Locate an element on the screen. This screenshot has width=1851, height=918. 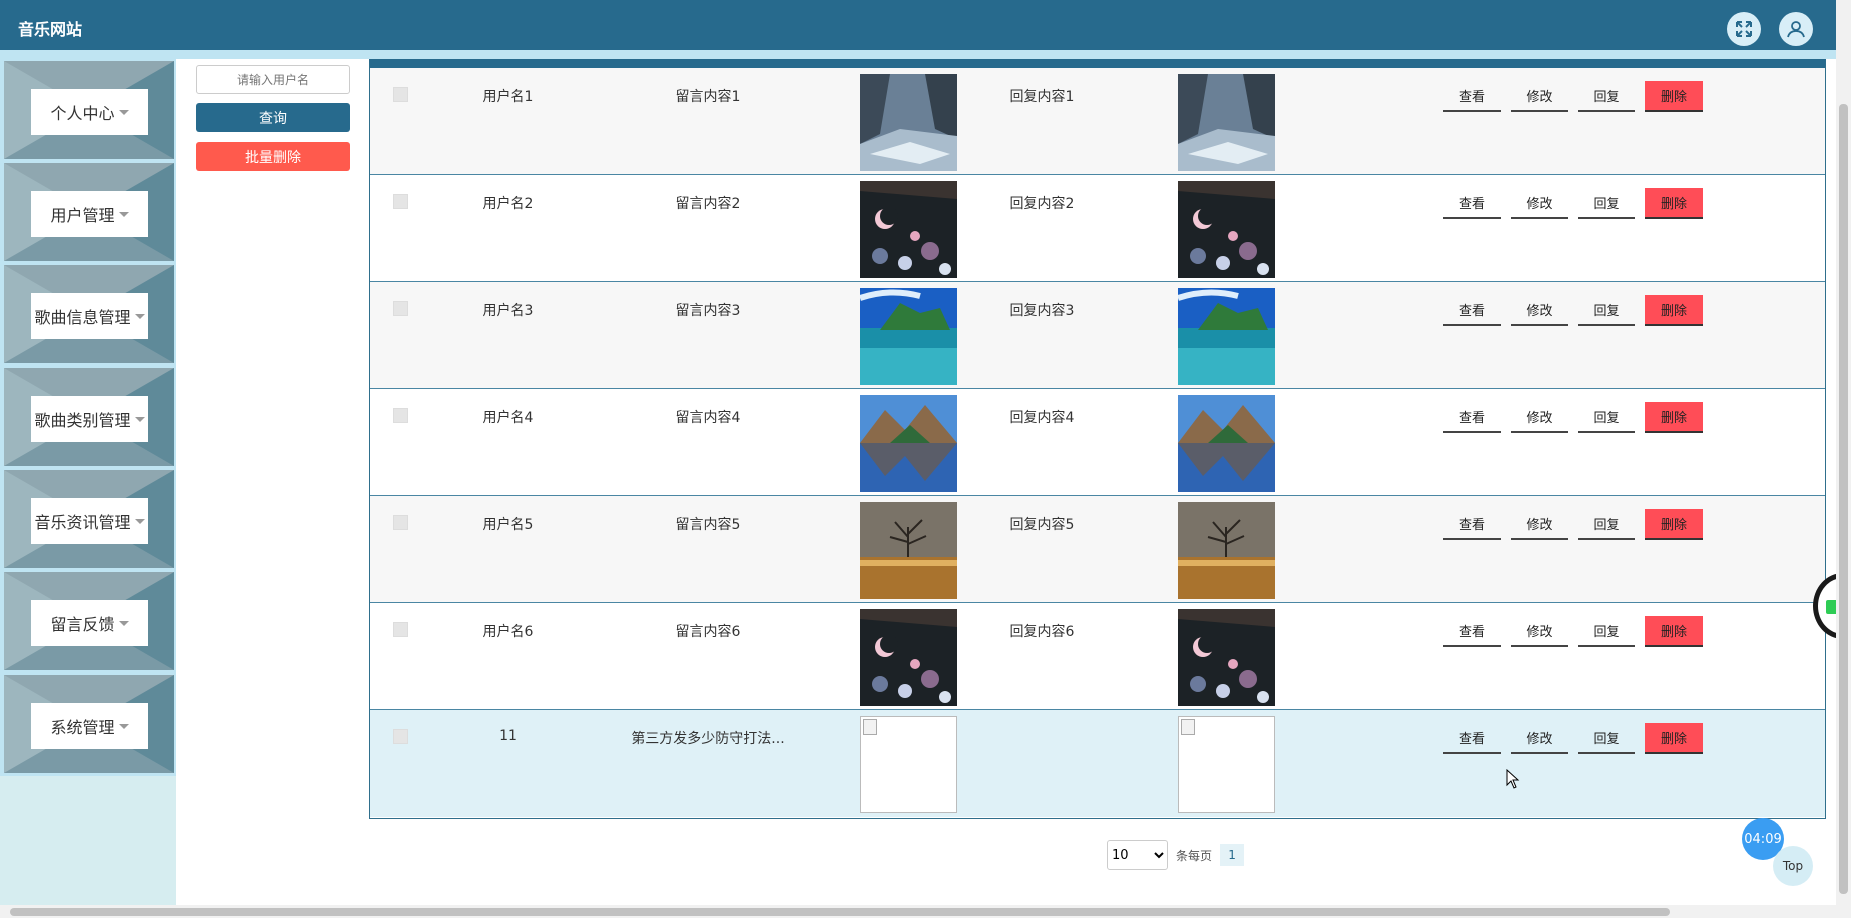
page-number-button: 1 is located at coordinates (1232, 855).